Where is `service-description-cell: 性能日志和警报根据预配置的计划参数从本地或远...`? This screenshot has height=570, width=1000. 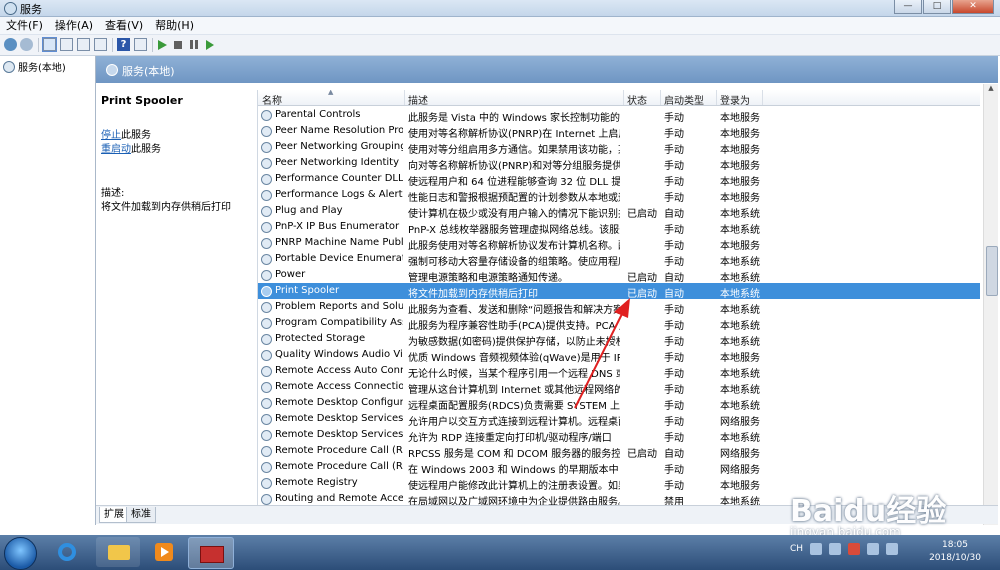
service-description-cell: 性能日志和警报根据预配置的计划参数从本地或远... is located at coordinates (514, 198).